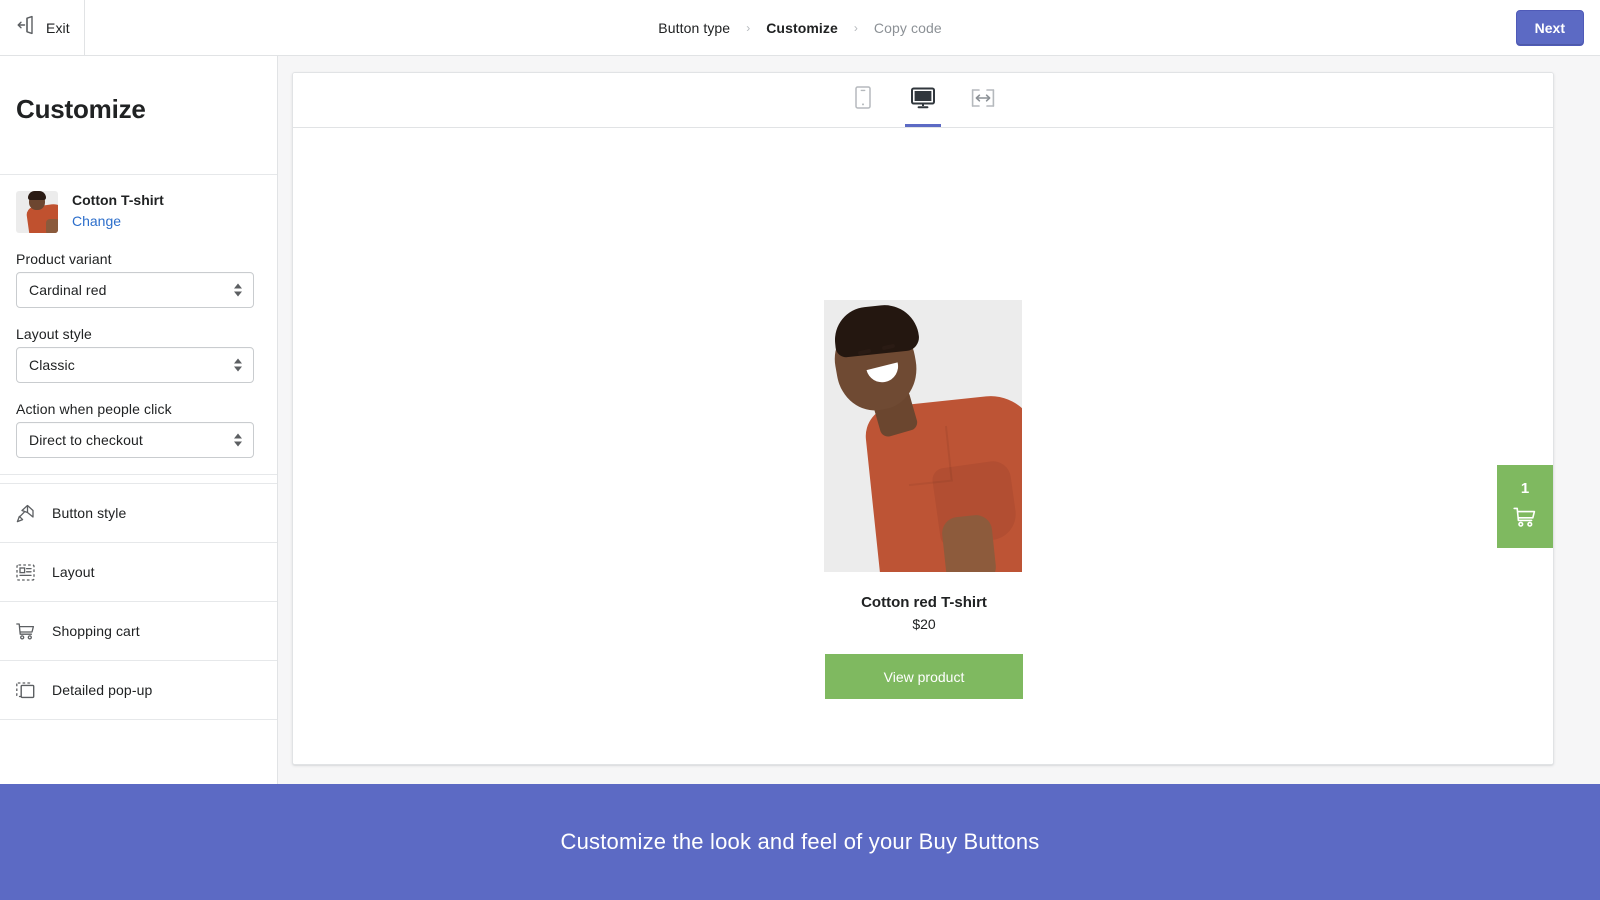 This screenshot has width=1600, height=900. I want to click on product-variant-field: Product variant Cardinal red, so click(138, 279).